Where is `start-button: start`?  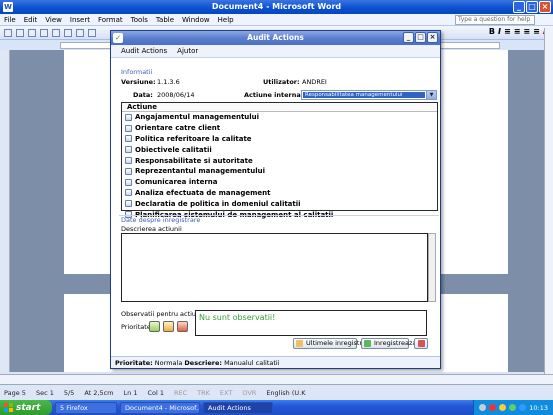
start-button: start is located at coordinates (26, 407).